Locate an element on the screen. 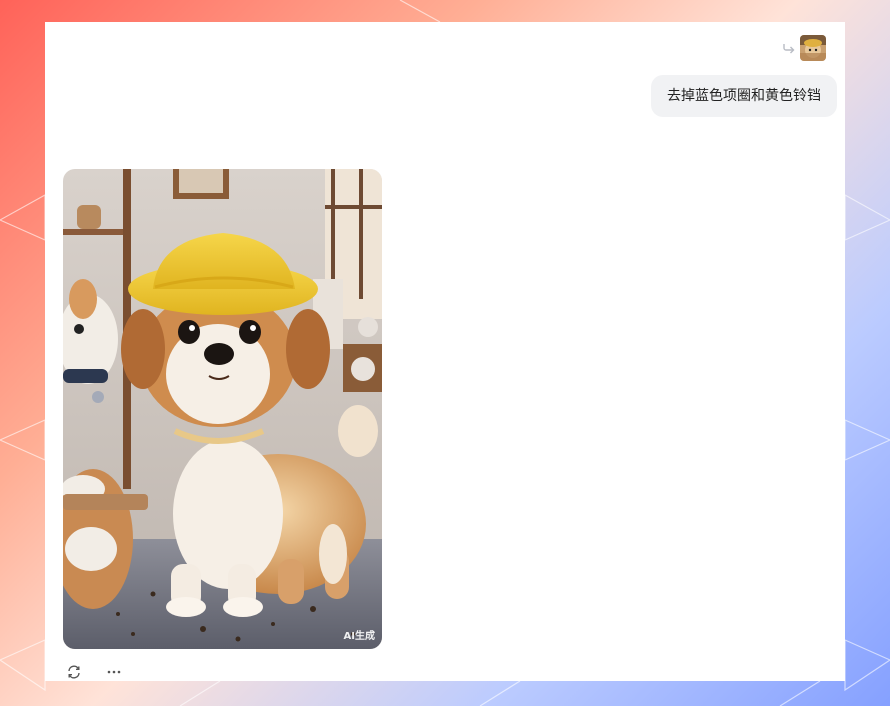 The image size is (890, 706). more-button is located at coordinates (114, 672).